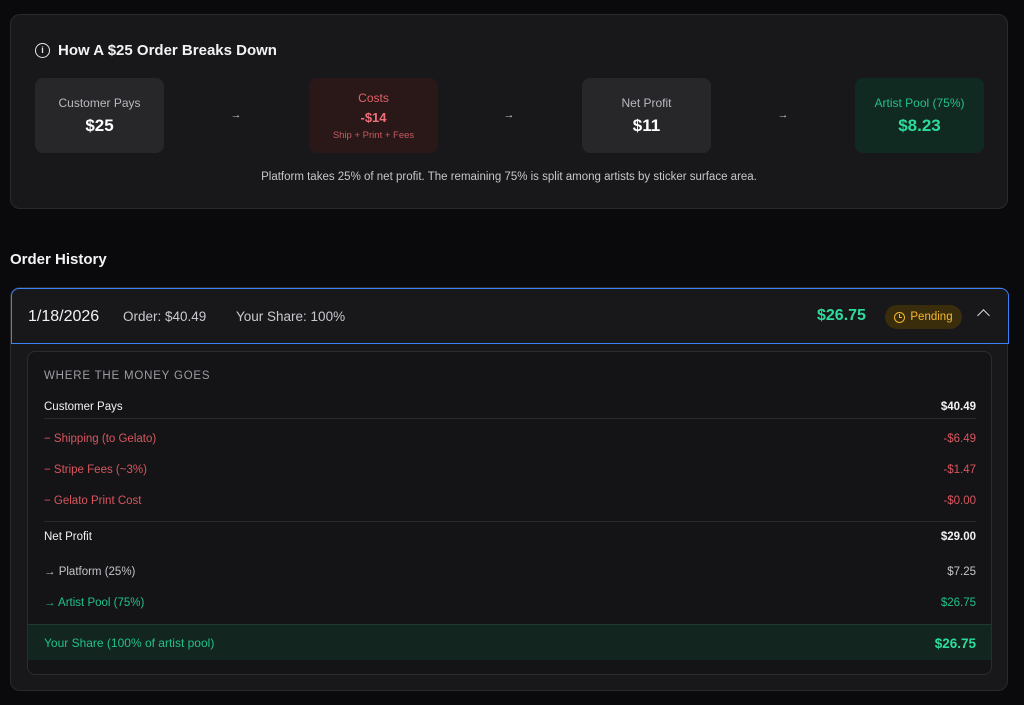  Describe the element at coordinates (165, 316) in the screenshot. I see `order-total: Order: $40.49` at that location.